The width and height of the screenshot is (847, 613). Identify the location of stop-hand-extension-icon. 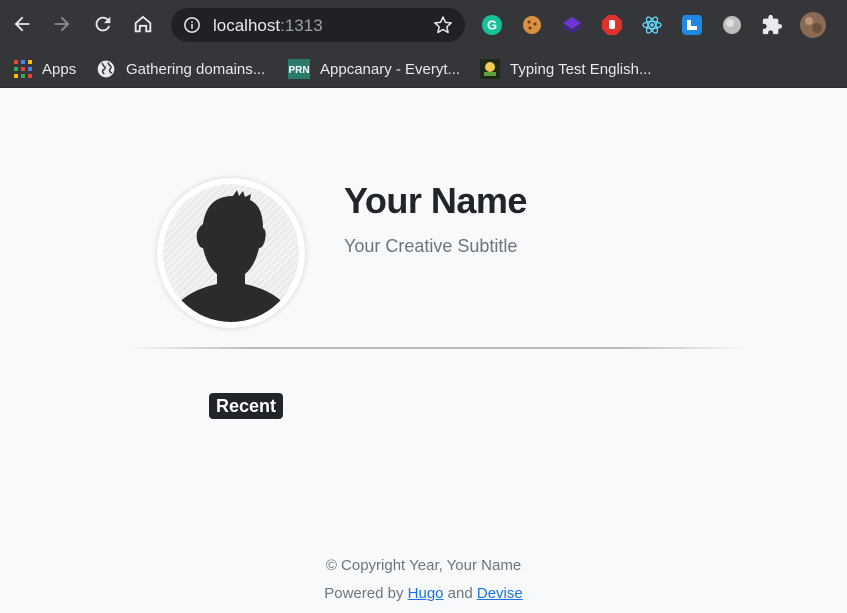
(612, 25).